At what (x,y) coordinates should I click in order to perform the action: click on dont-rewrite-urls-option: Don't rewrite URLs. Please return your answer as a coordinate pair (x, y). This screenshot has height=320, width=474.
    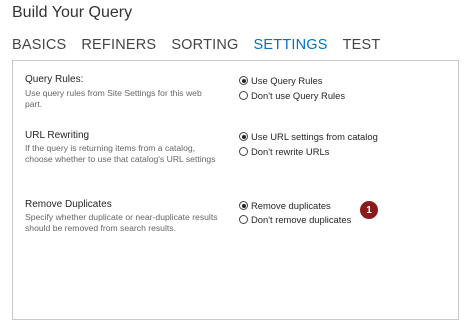
    Looking at the image, I should click on (284, 151).